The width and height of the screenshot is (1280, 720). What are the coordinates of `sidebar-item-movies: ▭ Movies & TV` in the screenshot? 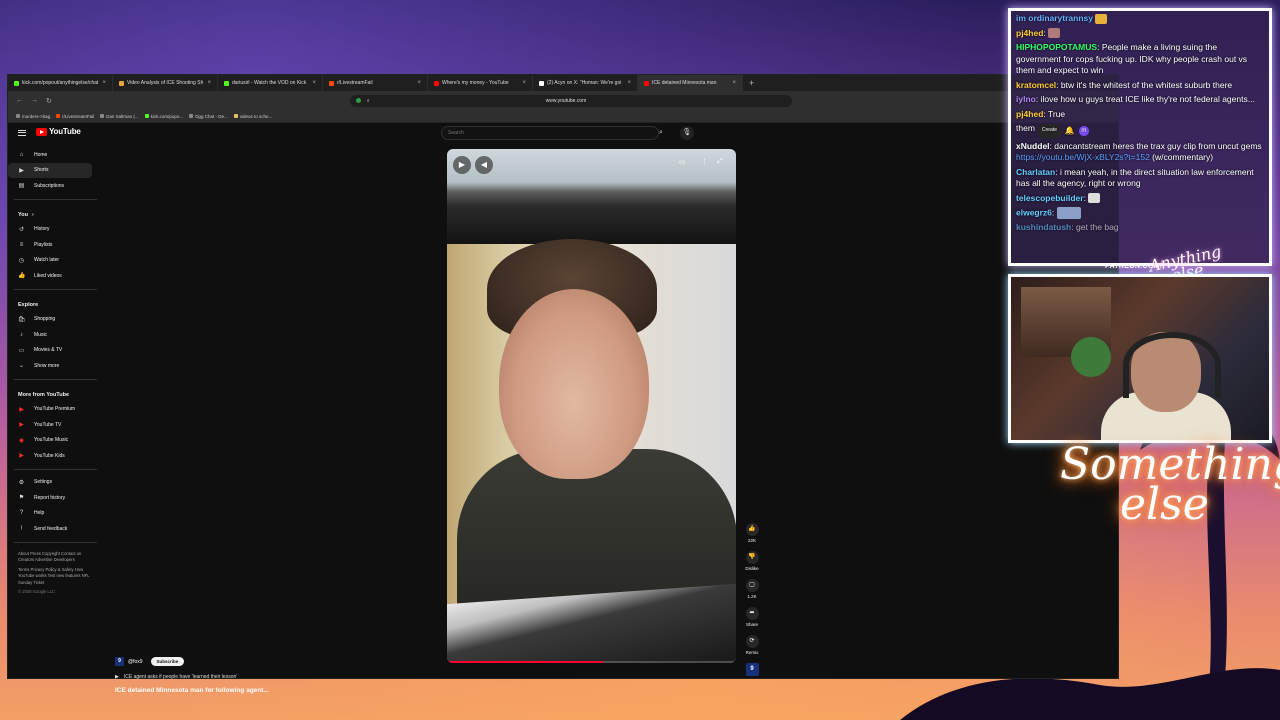 It's located at (55, 351).